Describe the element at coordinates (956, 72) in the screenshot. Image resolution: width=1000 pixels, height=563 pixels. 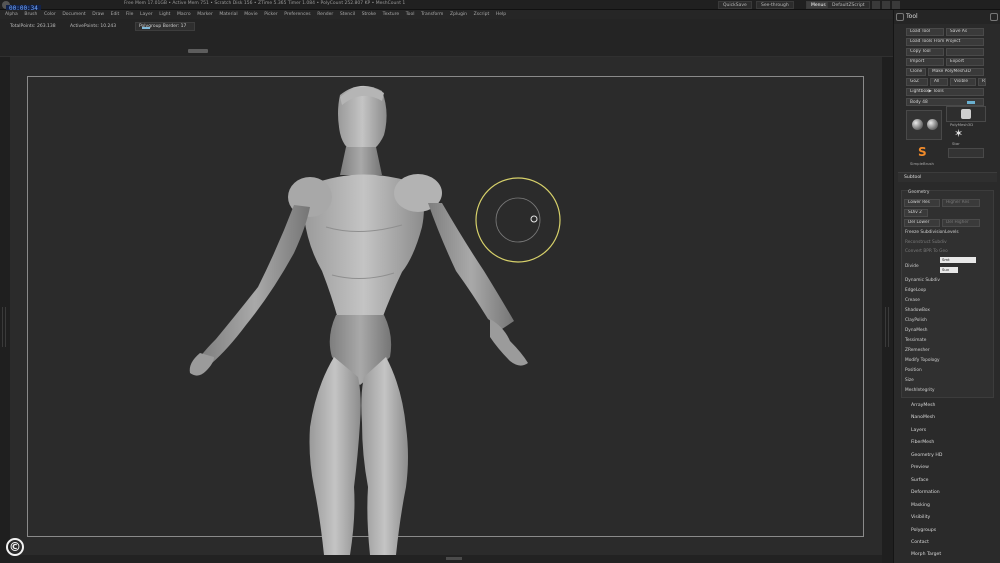
I see `make-polymesh-button: Make PolyMesh3D` at that location.